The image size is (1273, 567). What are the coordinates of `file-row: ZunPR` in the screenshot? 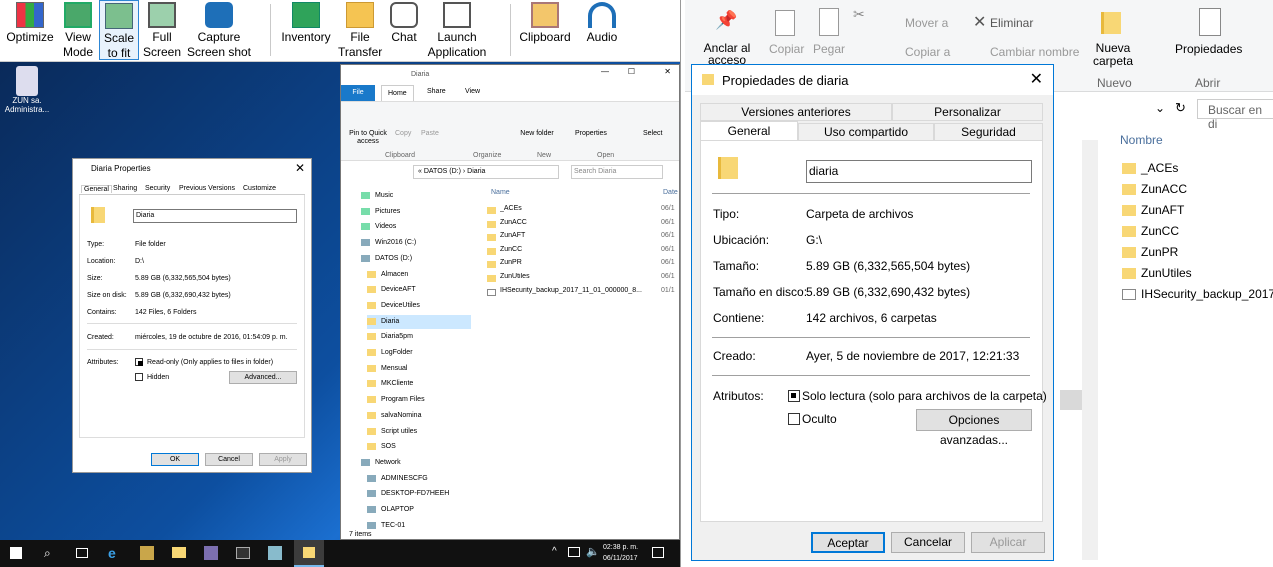 It's located at (1195, 252).